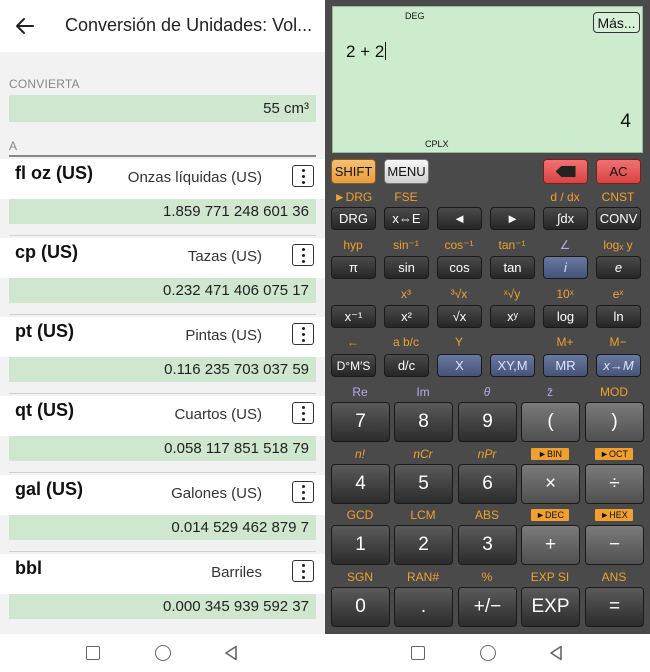 The height and width of the screenshot is (672, 650). What do you see at coordinates (550, 422) in the screenshot?
I see `open-paren-key: (` at bounding box center [550, 422].